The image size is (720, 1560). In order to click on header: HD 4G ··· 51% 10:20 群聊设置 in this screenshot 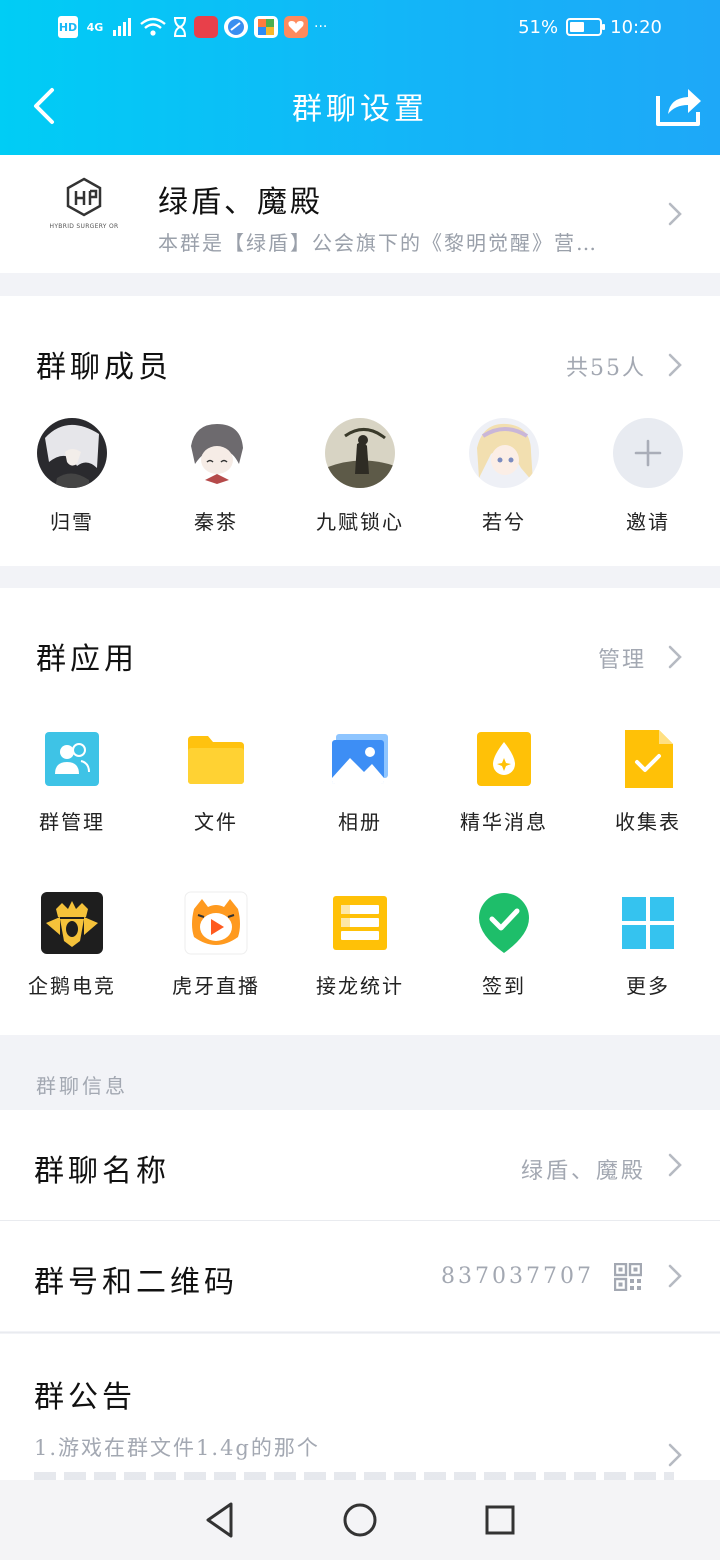, I will do `click(360, 77)`.